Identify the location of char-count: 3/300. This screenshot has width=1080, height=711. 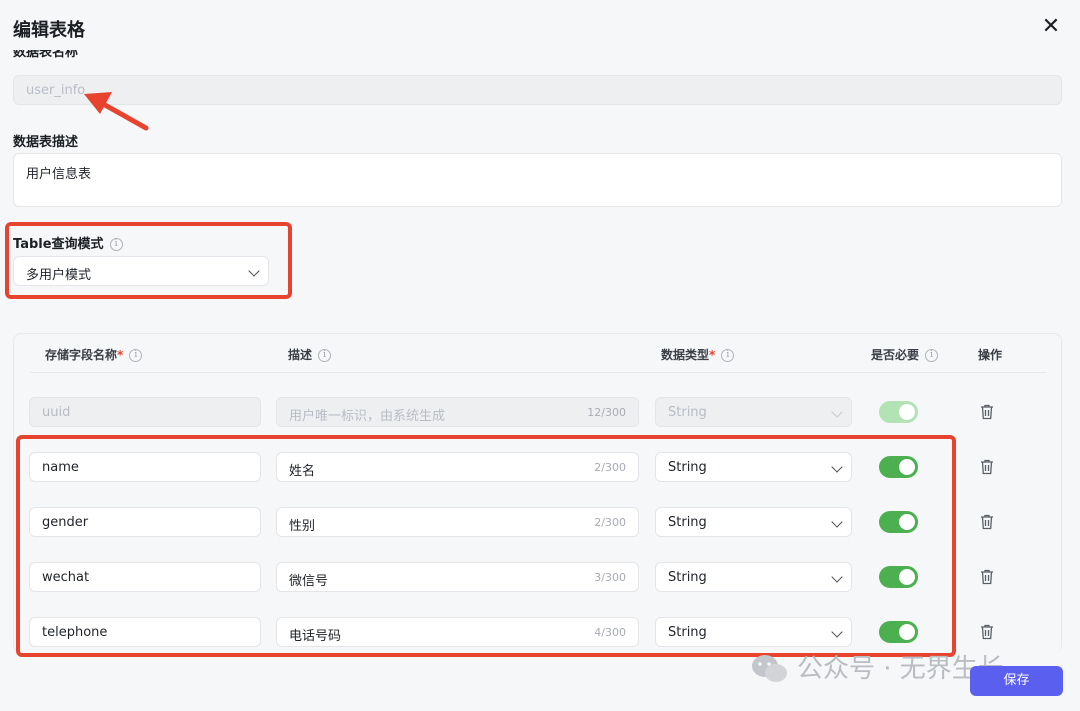
(610, 577).